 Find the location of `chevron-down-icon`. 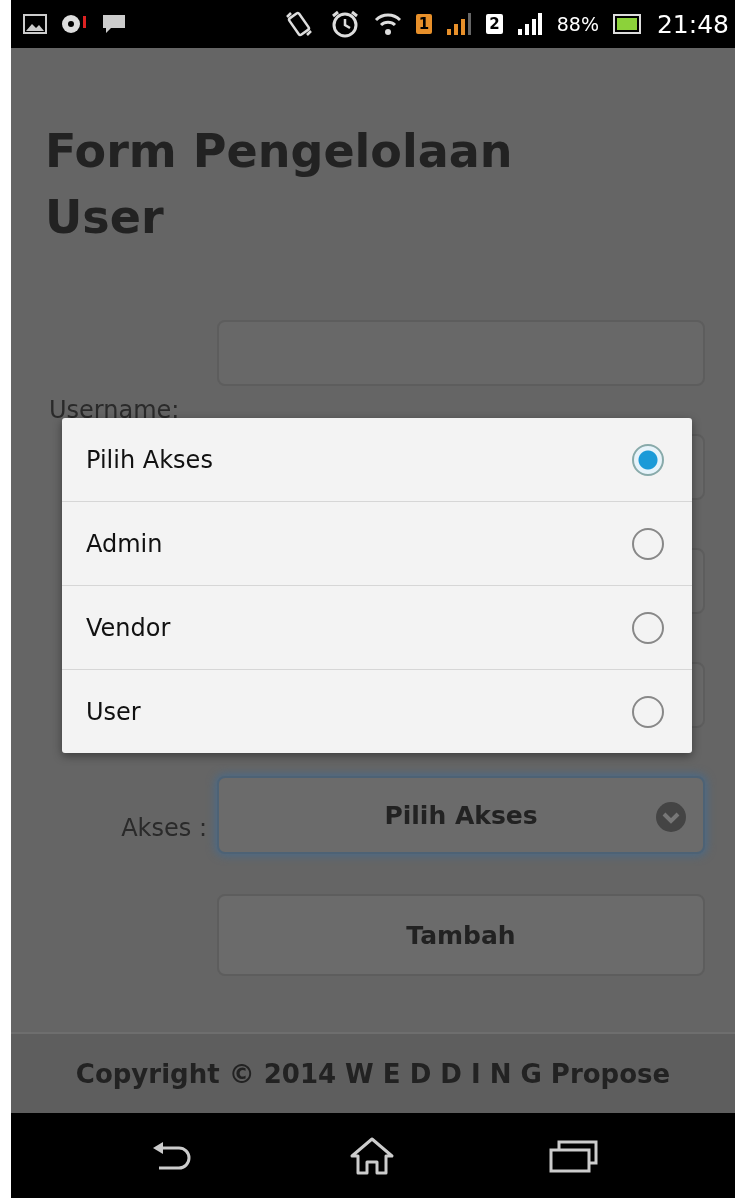

chevron-down-icon is located at coordinates (671, 817).